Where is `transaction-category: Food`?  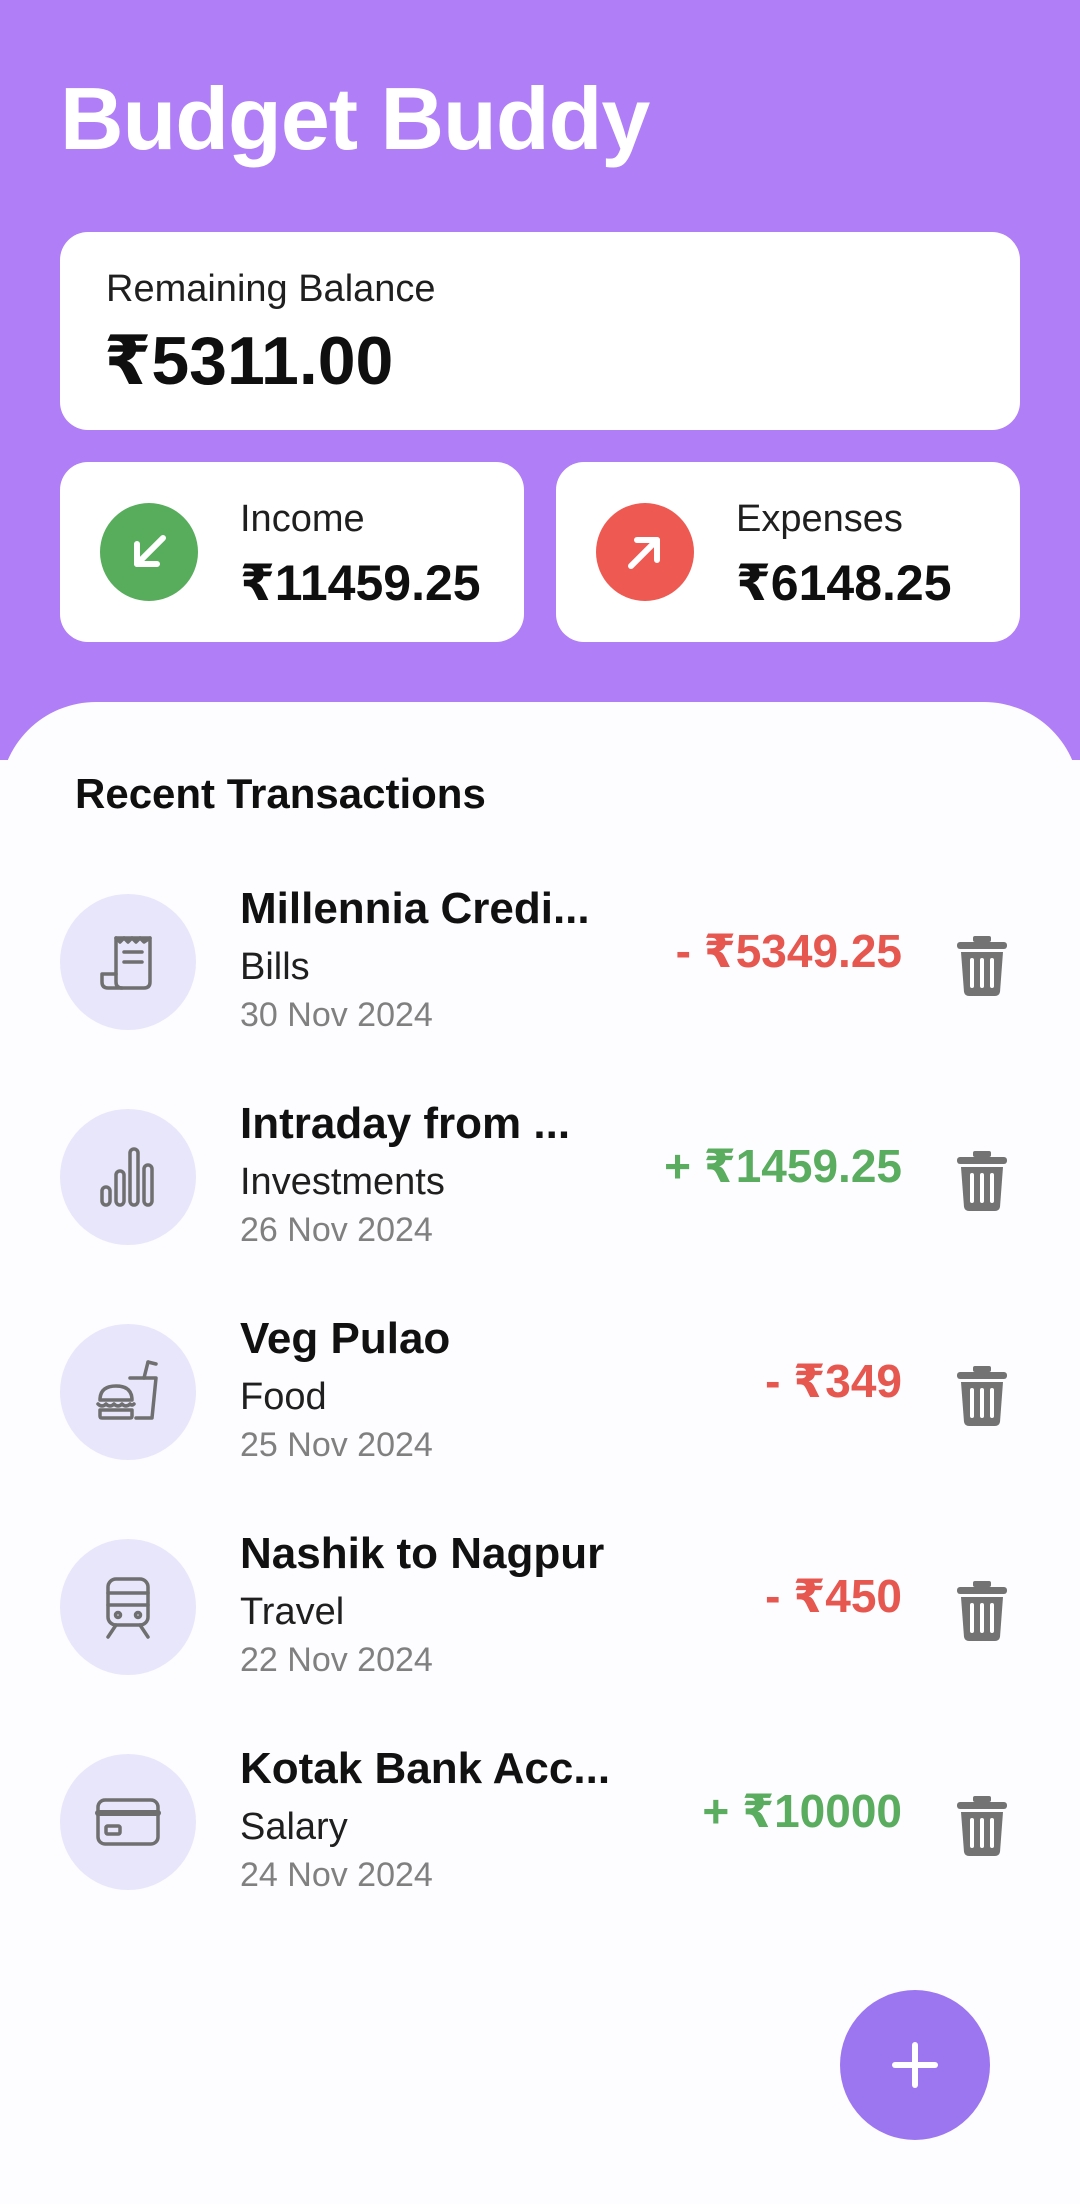 transaction-category: Food is located at coordinates (283, 1397).